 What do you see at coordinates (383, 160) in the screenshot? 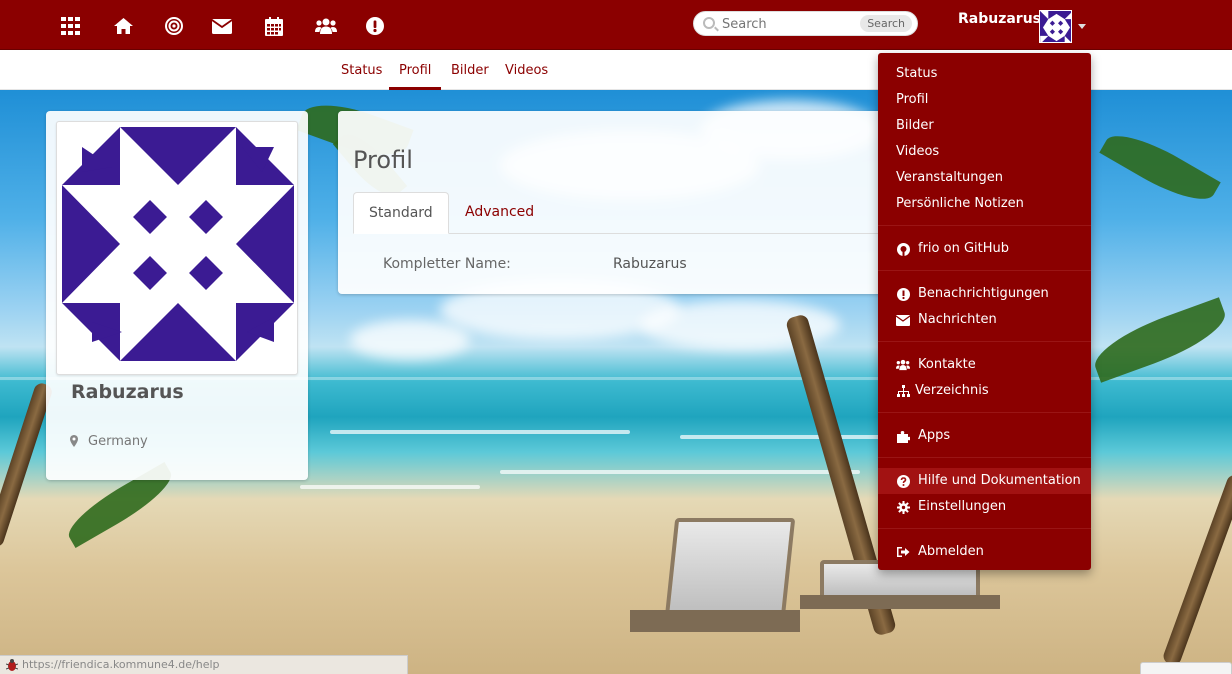
I see `page-title: Profil` at bounding box center [383, 160].